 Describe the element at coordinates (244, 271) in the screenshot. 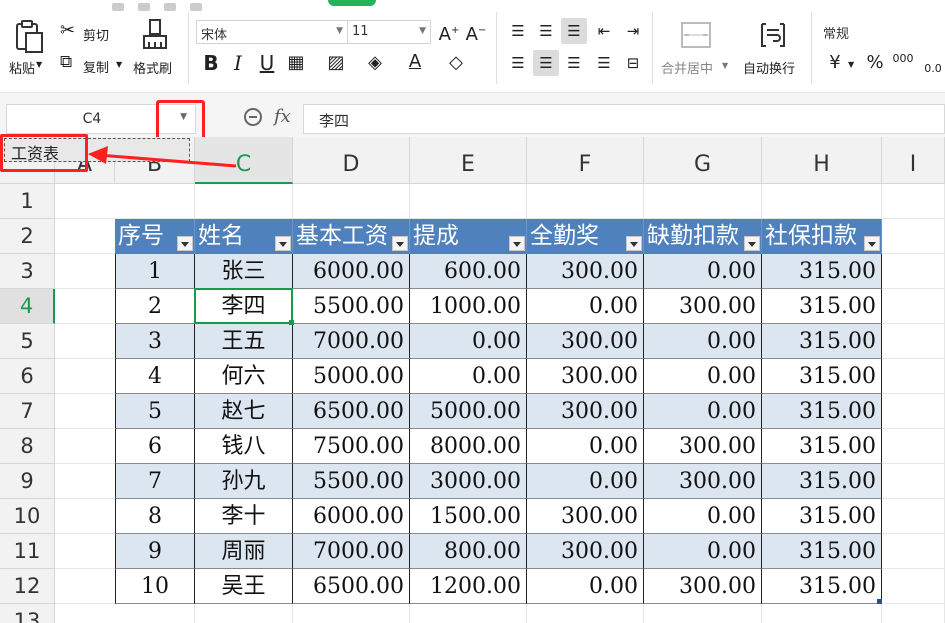

I see `table-cell: 张三` at that location.